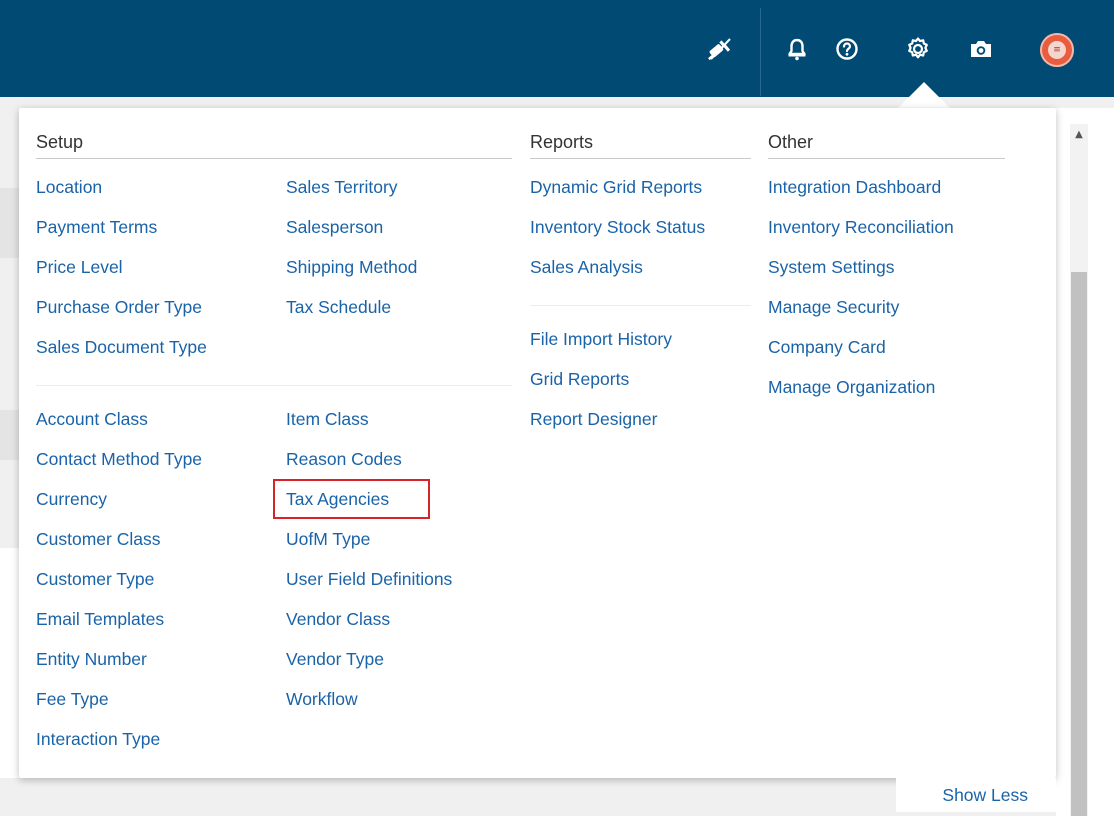 The width and height of the screenshot is (1114, 816). I want to click on menu-item-entity-number: Entity Number, so click(91, 659).